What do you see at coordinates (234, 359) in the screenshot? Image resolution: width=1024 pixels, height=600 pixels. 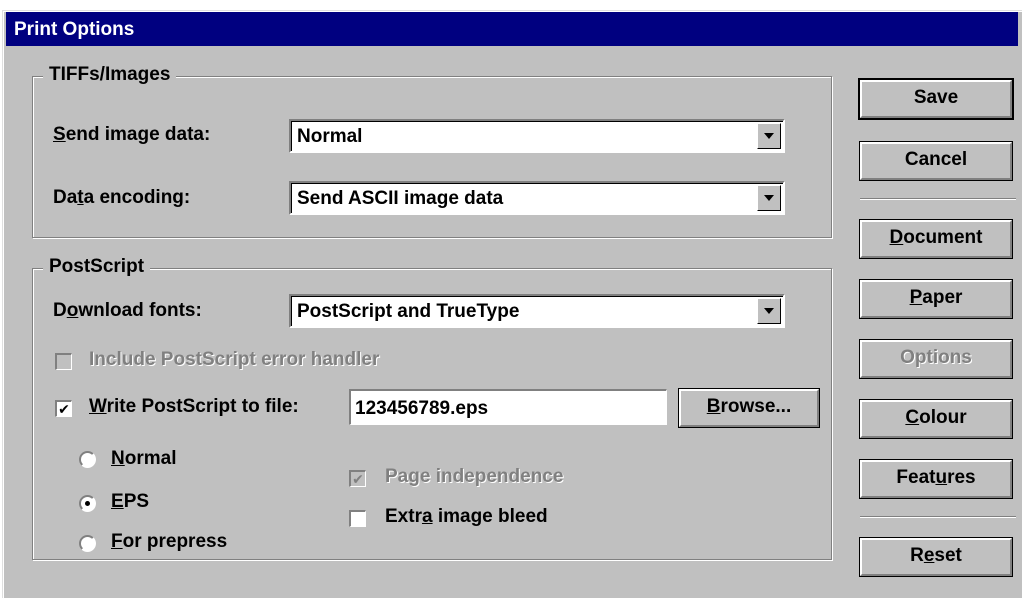 I see `error-handler-label: Include PostScript error handler` at bounding box center [234, 359].